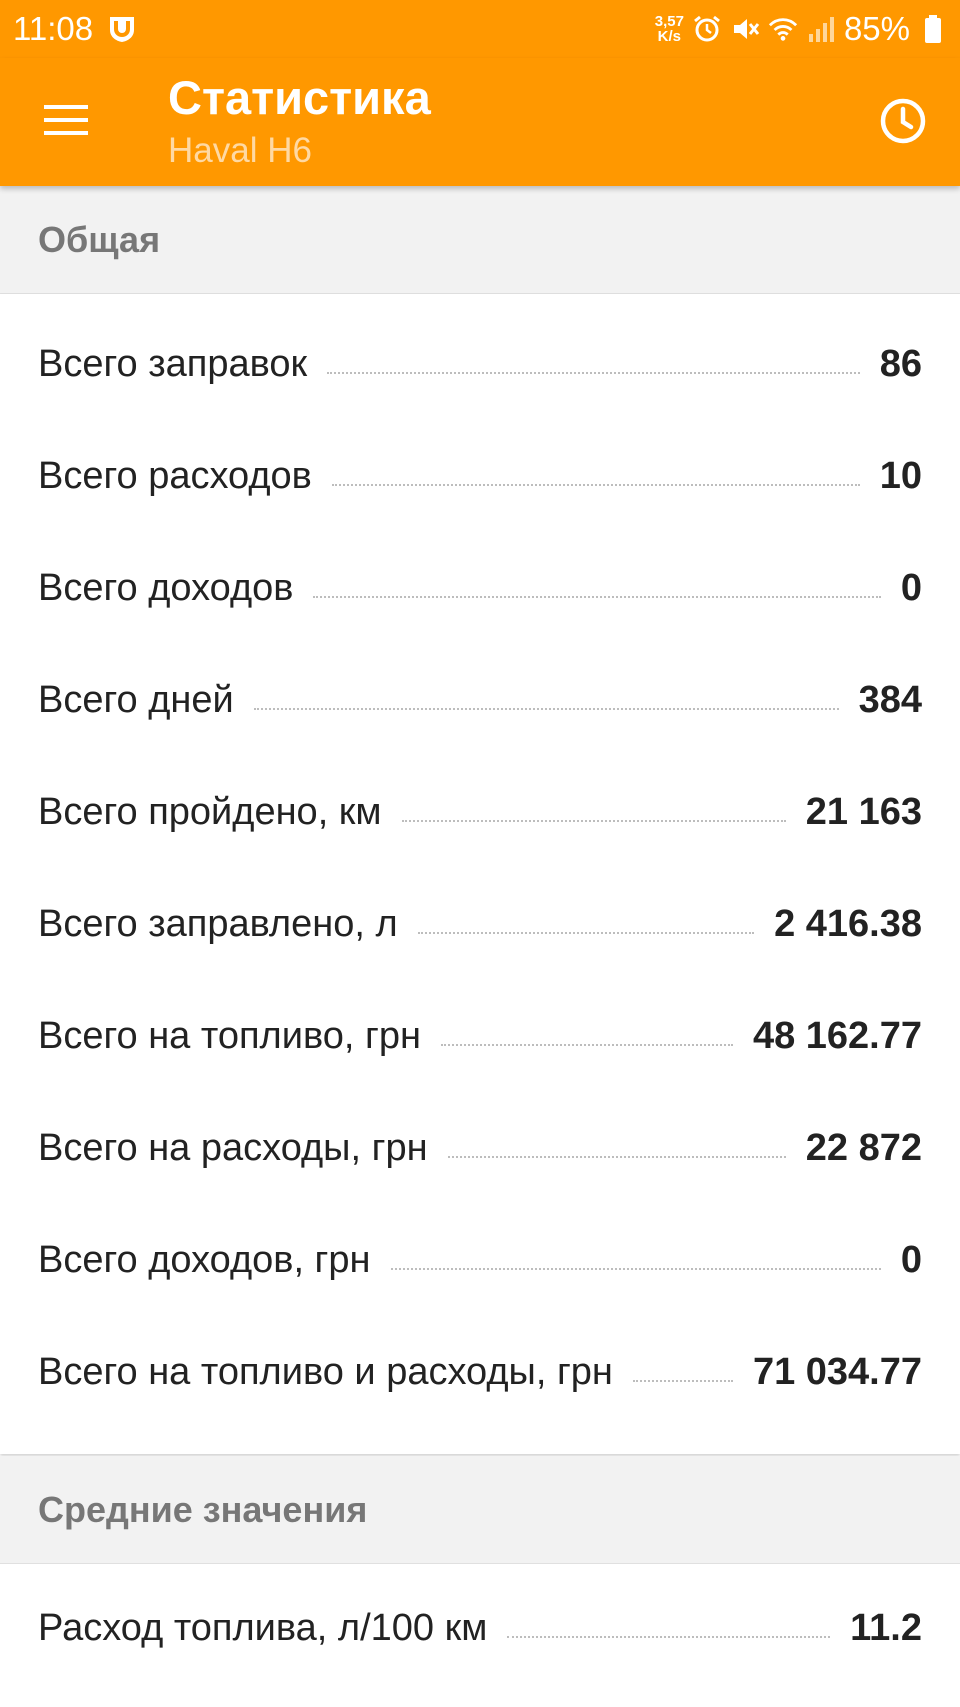 This screenshot has height=1707, width=960. I want to click on net-speed-indicator: 3,57 K/s, so click(669, 29).